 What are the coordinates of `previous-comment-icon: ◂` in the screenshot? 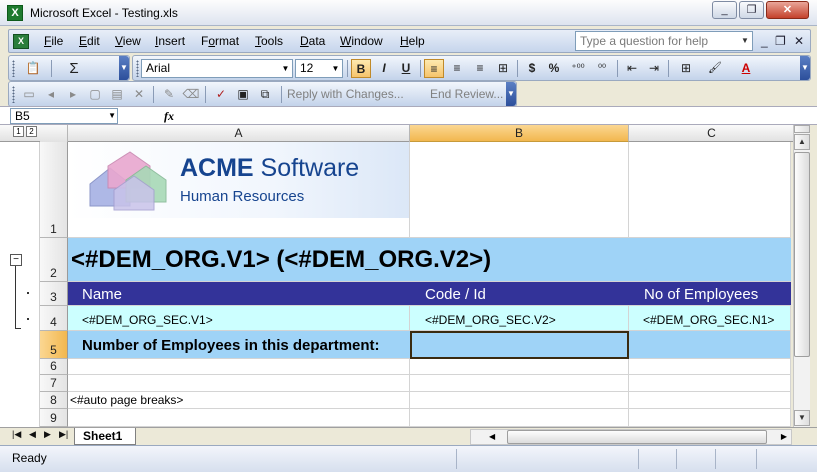 It's located at (51, 94).